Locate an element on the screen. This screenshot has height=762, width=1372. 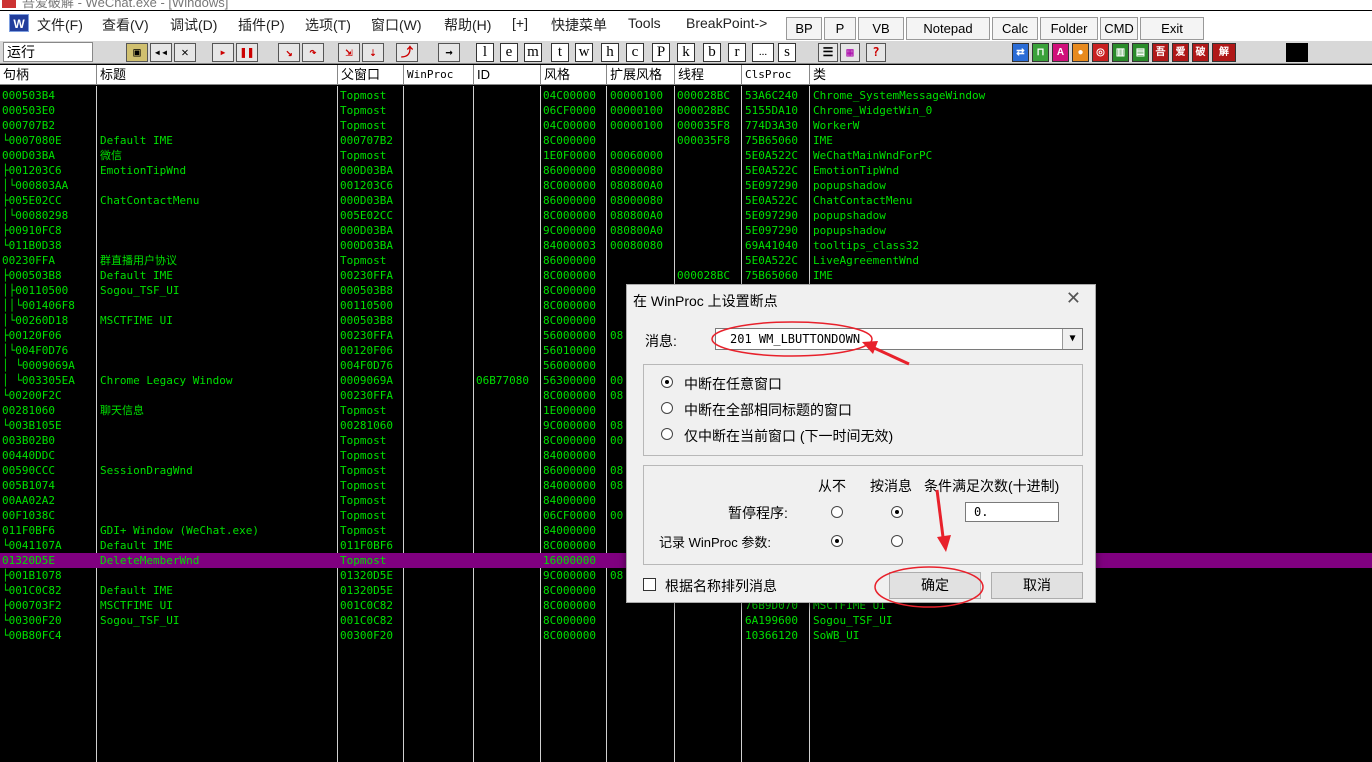
p-button: P is located at coordinates (840, 28).